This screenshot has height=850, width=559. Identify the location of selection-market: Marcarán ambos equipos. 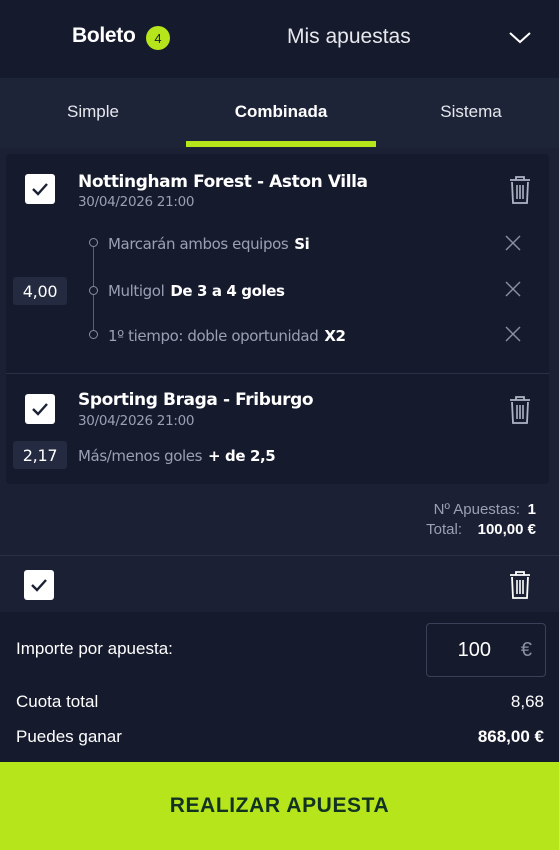
(198, 244).